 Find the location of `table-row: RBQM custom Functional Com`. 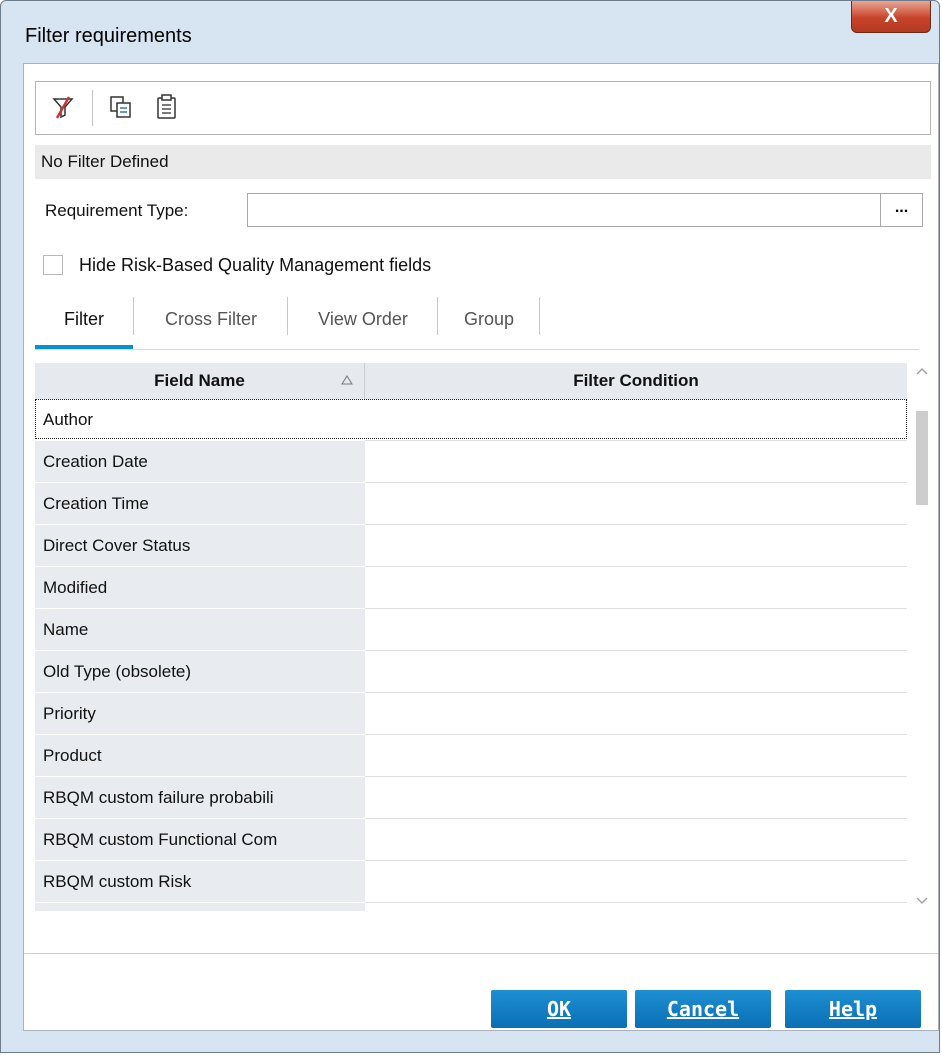

table-row: RBQM custom Functional Com is located at coordinates (471, 840).